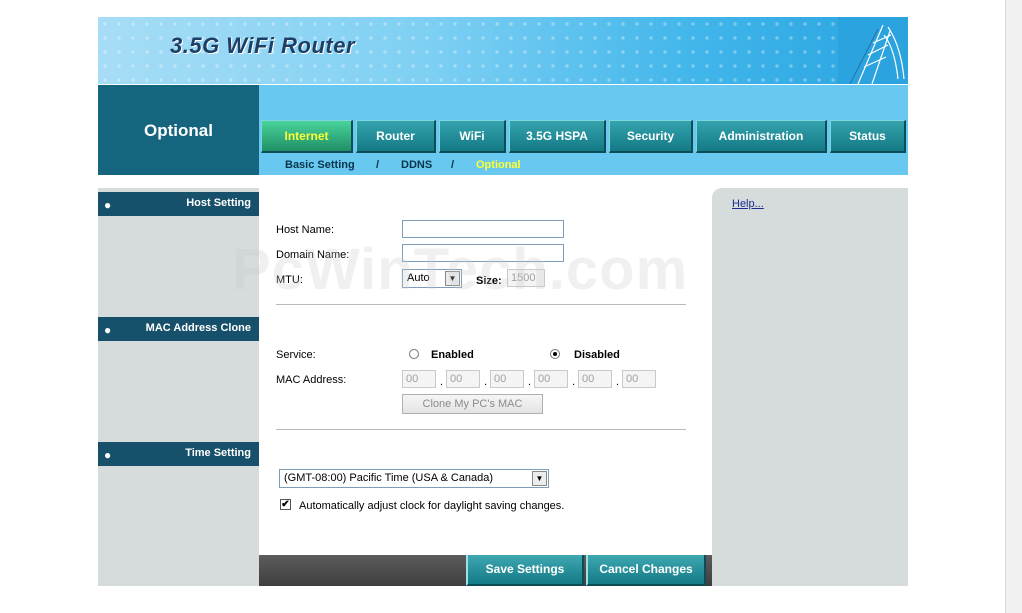  What do you see at coordinates (873, 50) in the screenshot?
I see `satellite-antenna-icon` at bounding box center [873, 50].